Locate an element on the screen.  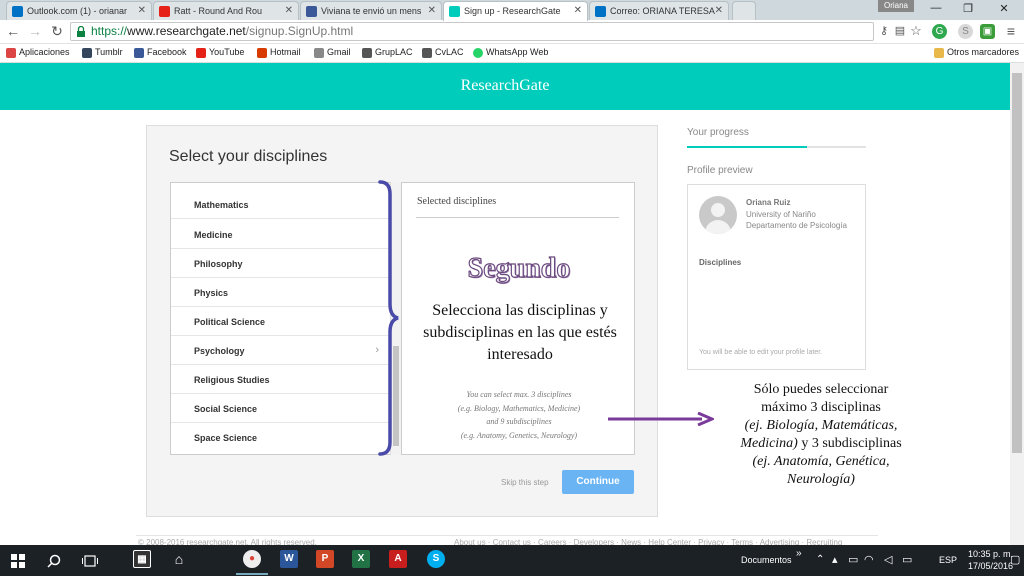
network-icon: ▴ is located at coordinates (835, 559).